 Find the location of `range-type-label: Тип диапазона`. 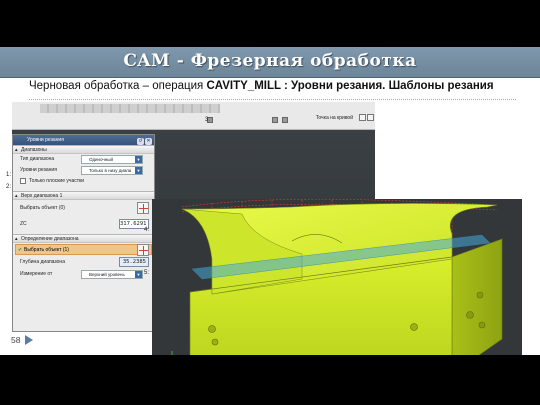

range-type-label: Тип диапазона is located at coordinates (37, 159).